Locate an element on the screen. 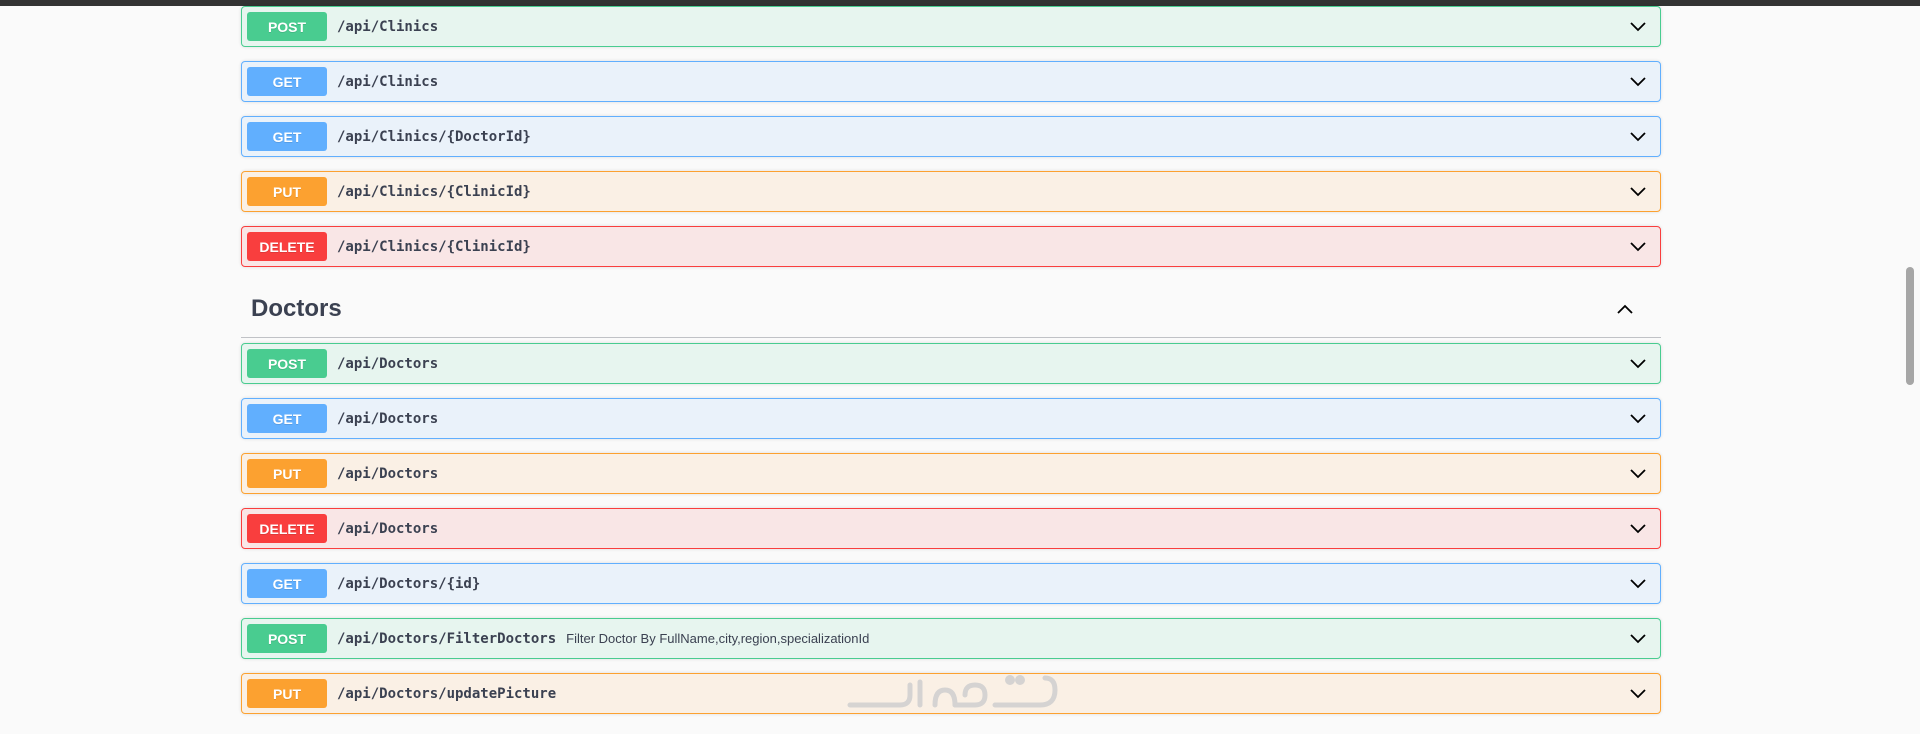 This screenshot has height=734, width=1920. operation-path: /api/Doctors/{id} is located at coordinates (409, 583).